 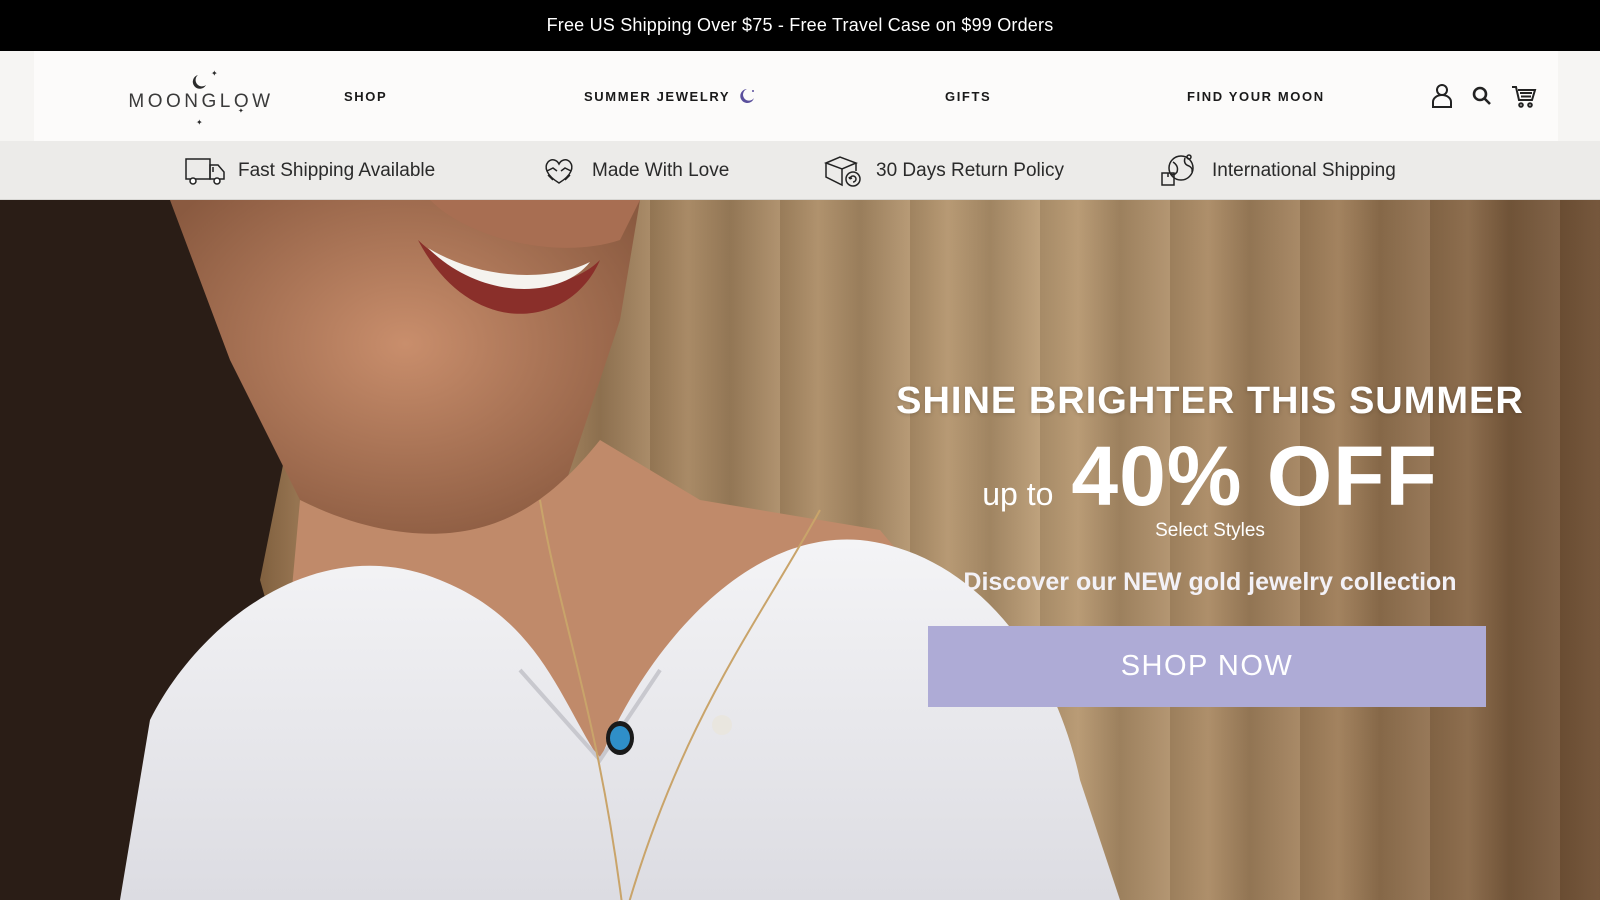 What do you see at coordinates (1210, 582) in the screenshot?
I see `hero-discover: Discover our NEW gold jewelry collection` at bounding box center [1210, 582].